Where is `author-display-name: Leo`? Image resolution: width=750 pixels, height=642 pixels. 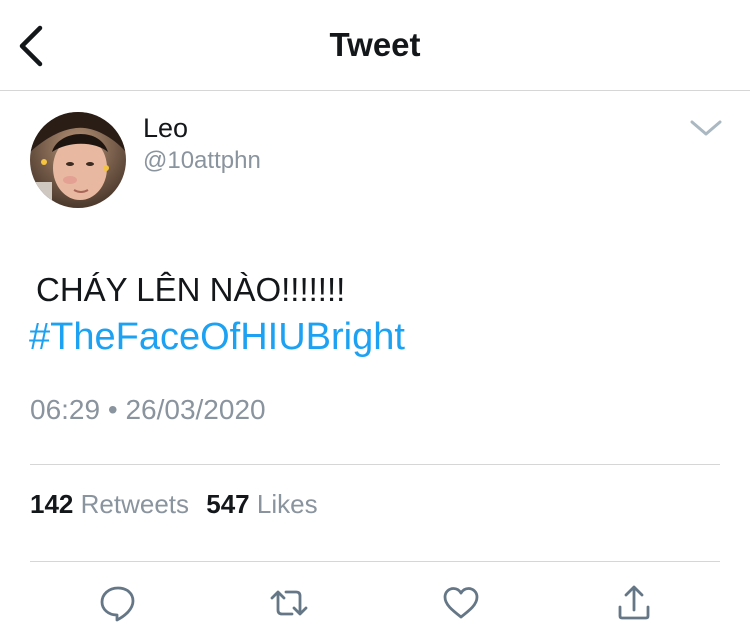
author-display-name: Leo is located at coordinates (165, 128).